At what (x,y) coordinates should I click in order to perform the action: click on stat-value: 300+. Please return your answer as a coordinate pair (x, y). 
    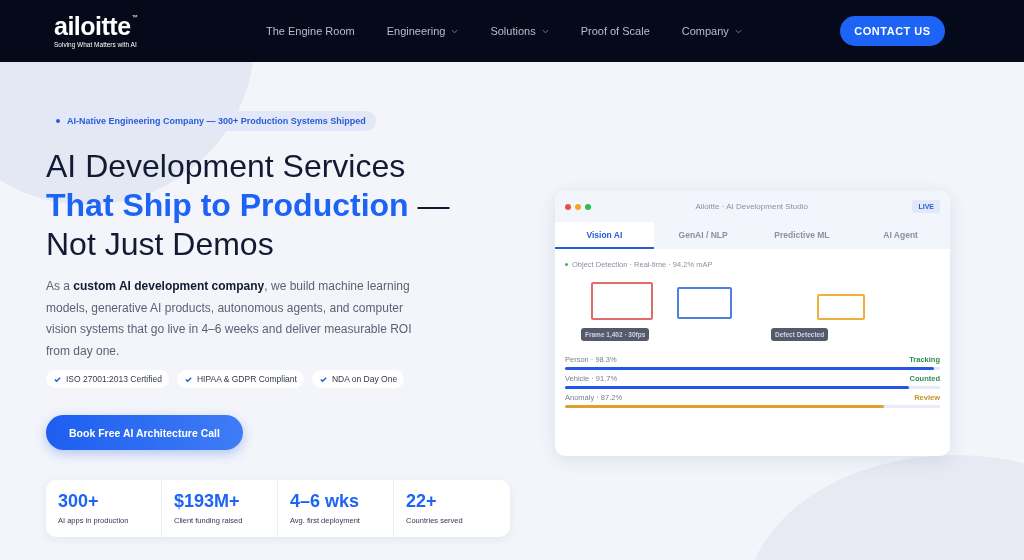
    Looking at the image, I should click on (79, 501).